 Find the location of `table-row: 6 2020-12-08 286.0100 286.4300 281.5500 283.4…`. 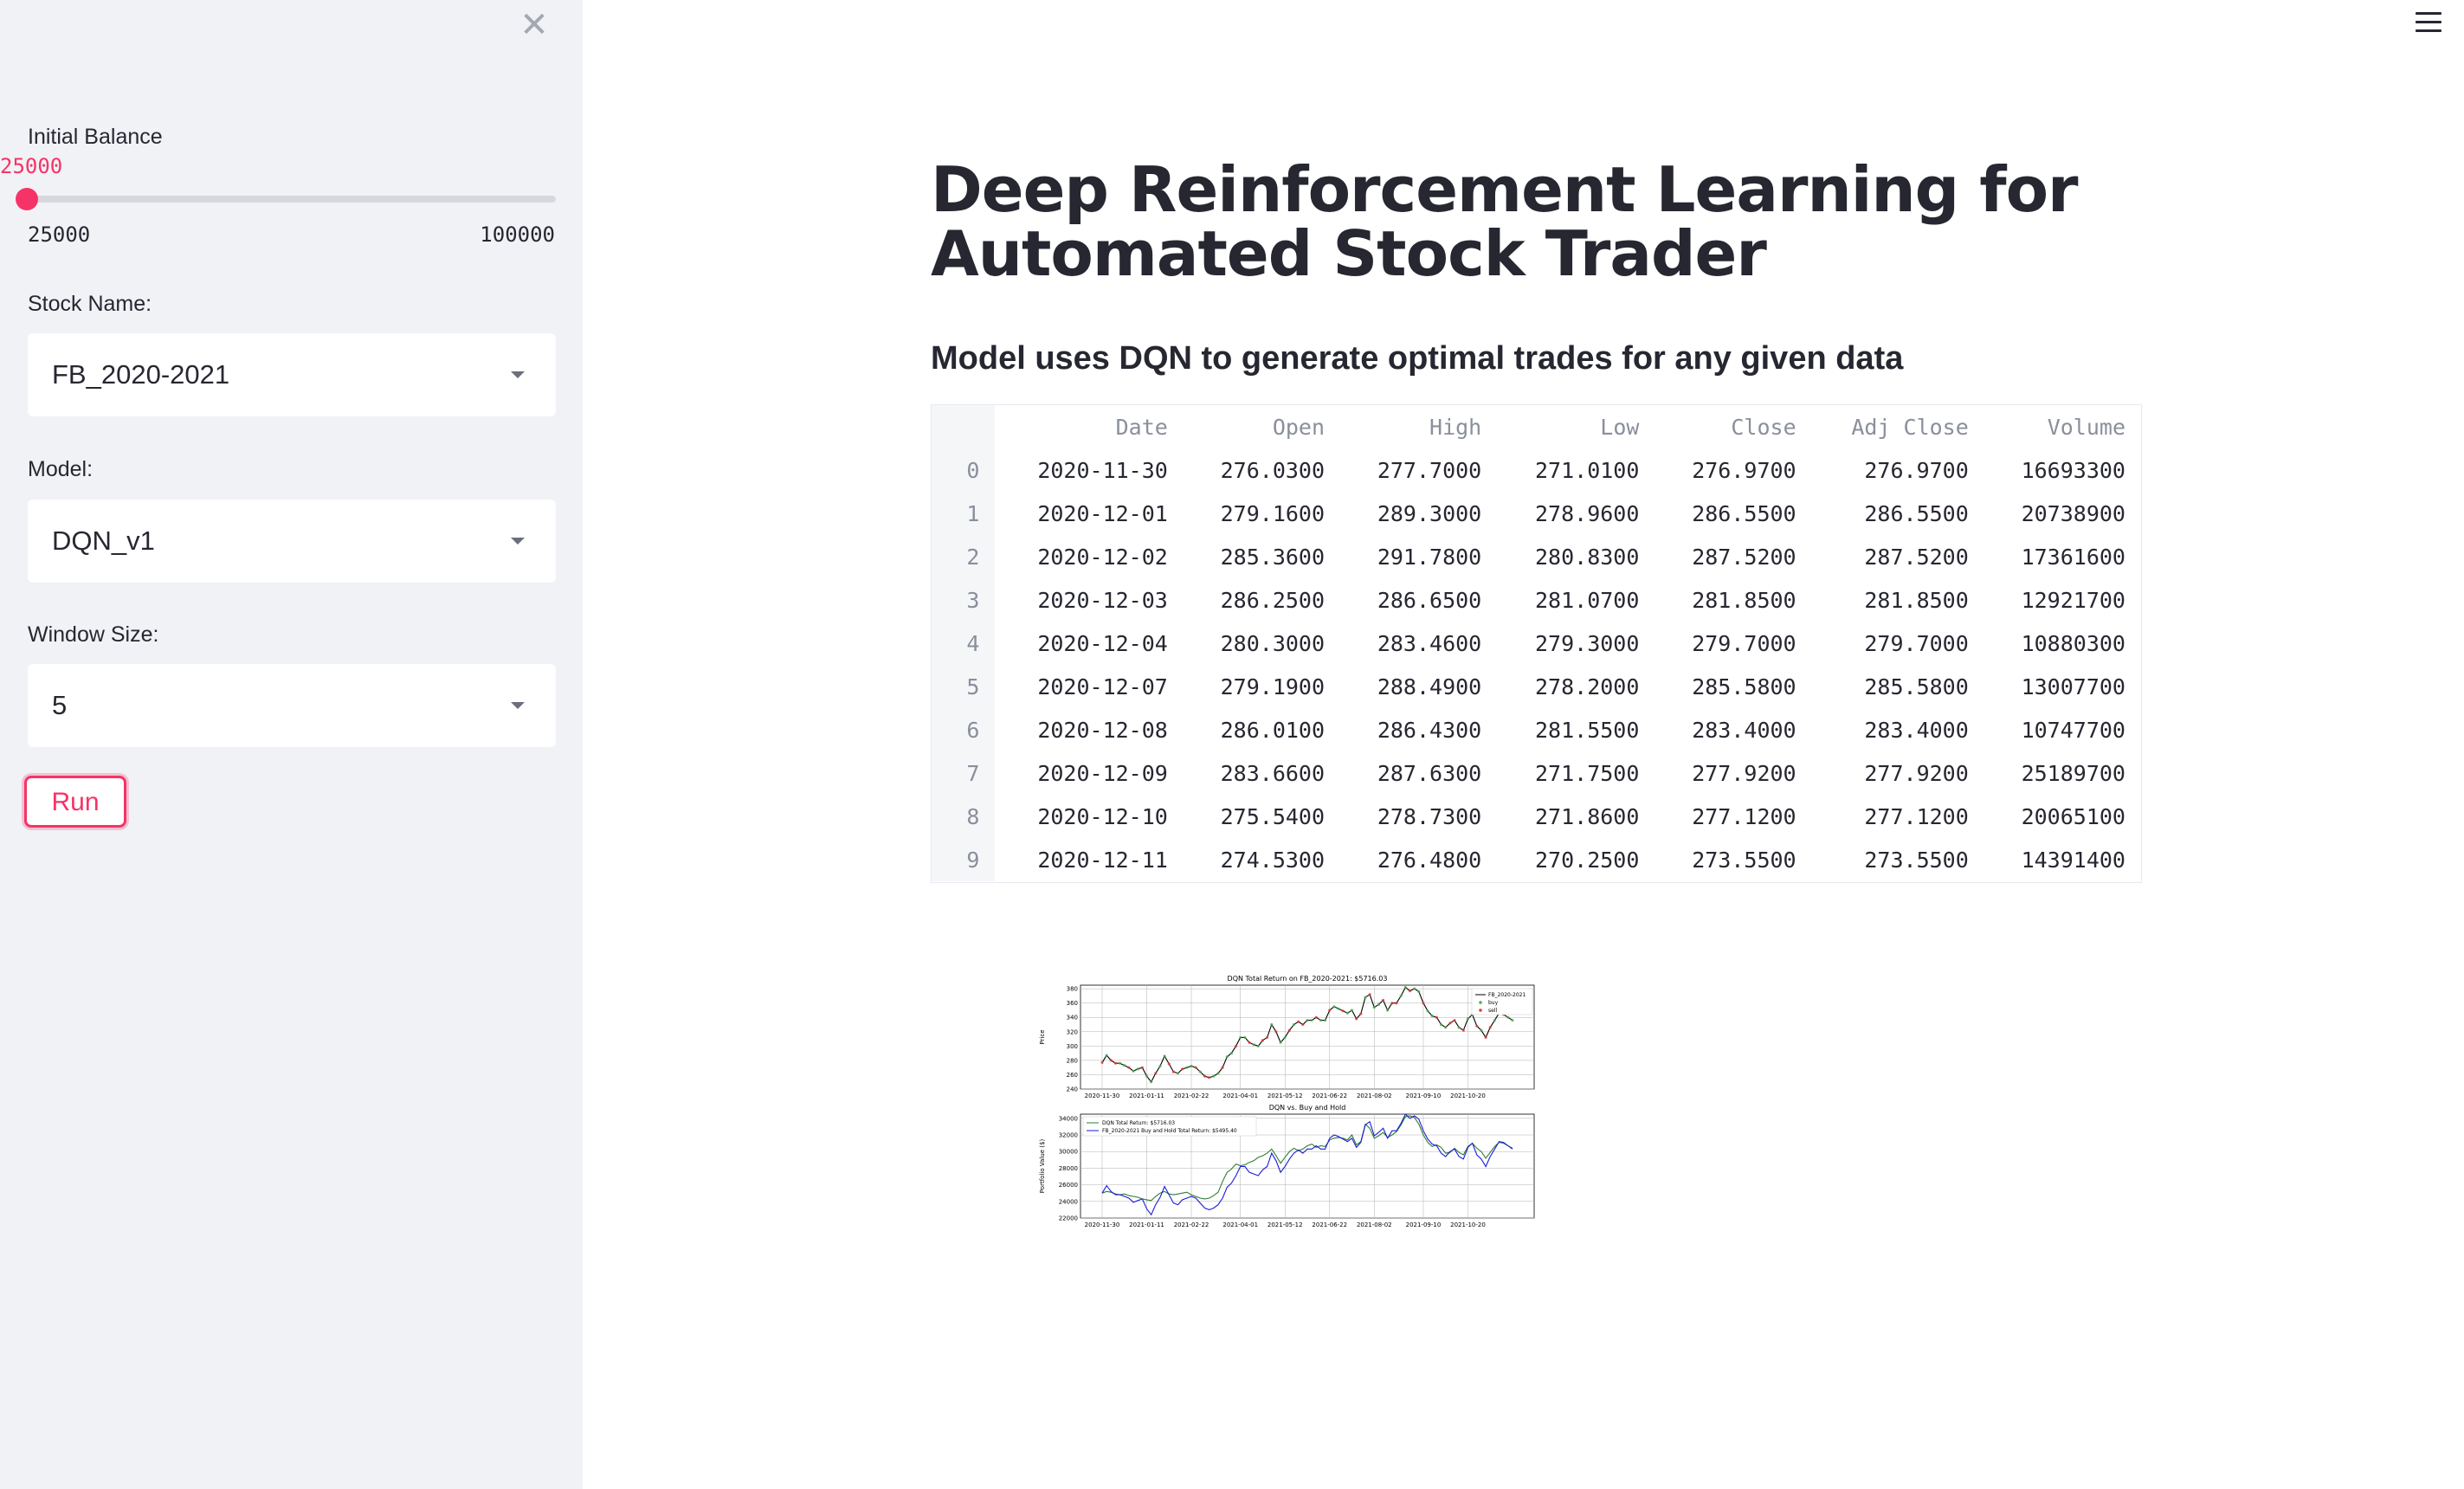

table-row: 6 2020-12-08 286.0100 286.4300 281.5500 283.4… is located at coordinates (1536, 730).